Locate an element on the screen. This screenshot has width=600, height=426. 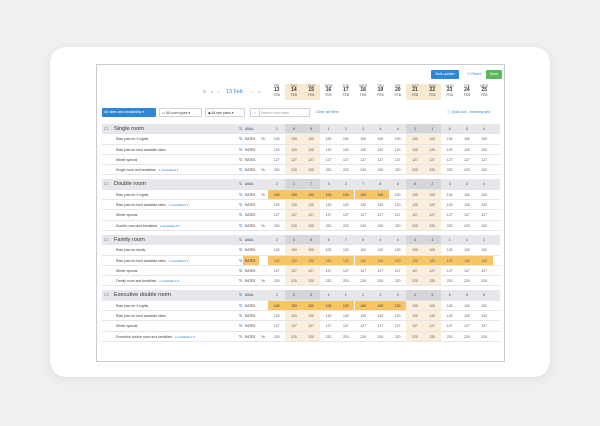
save-button: Save is located at coordinates (494, 74).